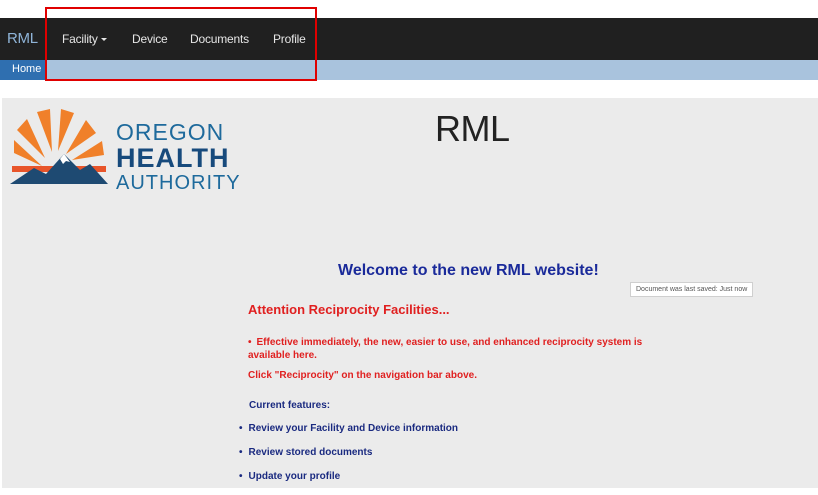 Image resolution: width=818 pixels, height=495 pixels. I want to click on breadcrumb-home: Home, so click(23, 70).